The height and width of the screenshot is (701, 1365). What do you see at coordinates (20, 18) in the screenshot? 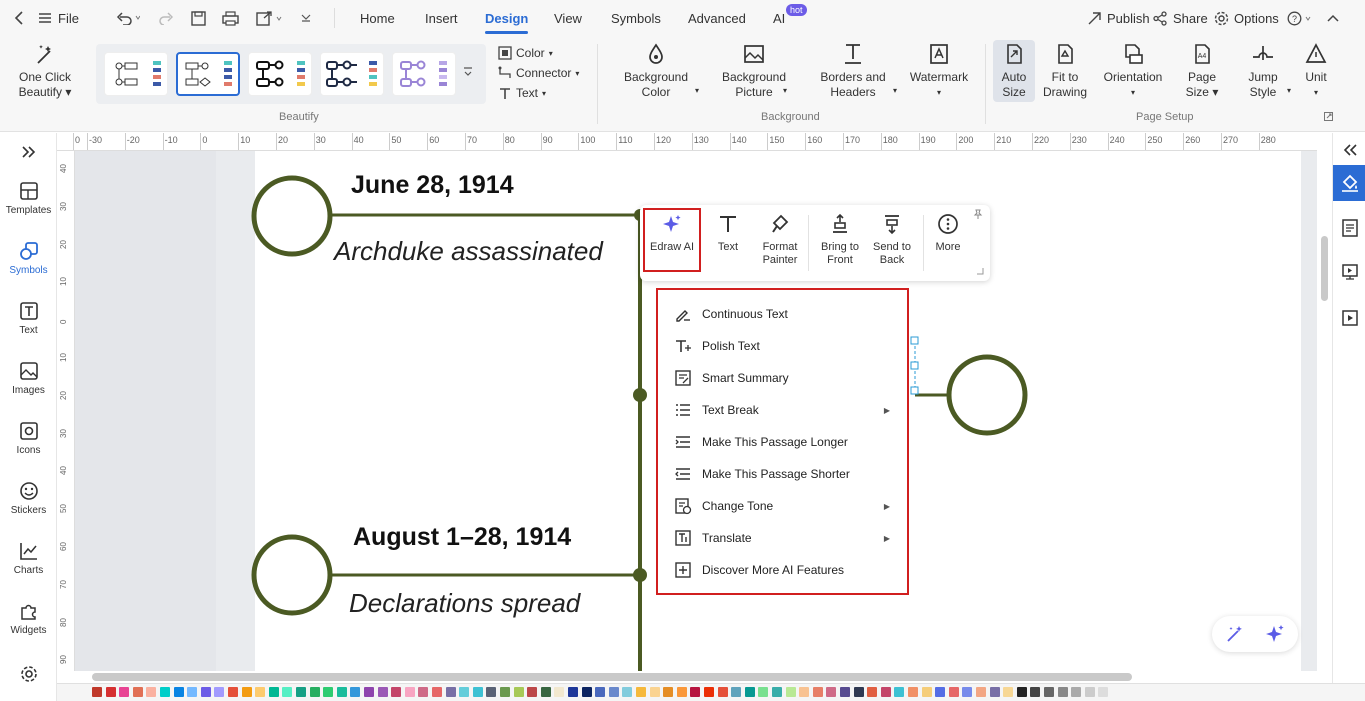
I see `back-icon` at bounding box center [20, 18].